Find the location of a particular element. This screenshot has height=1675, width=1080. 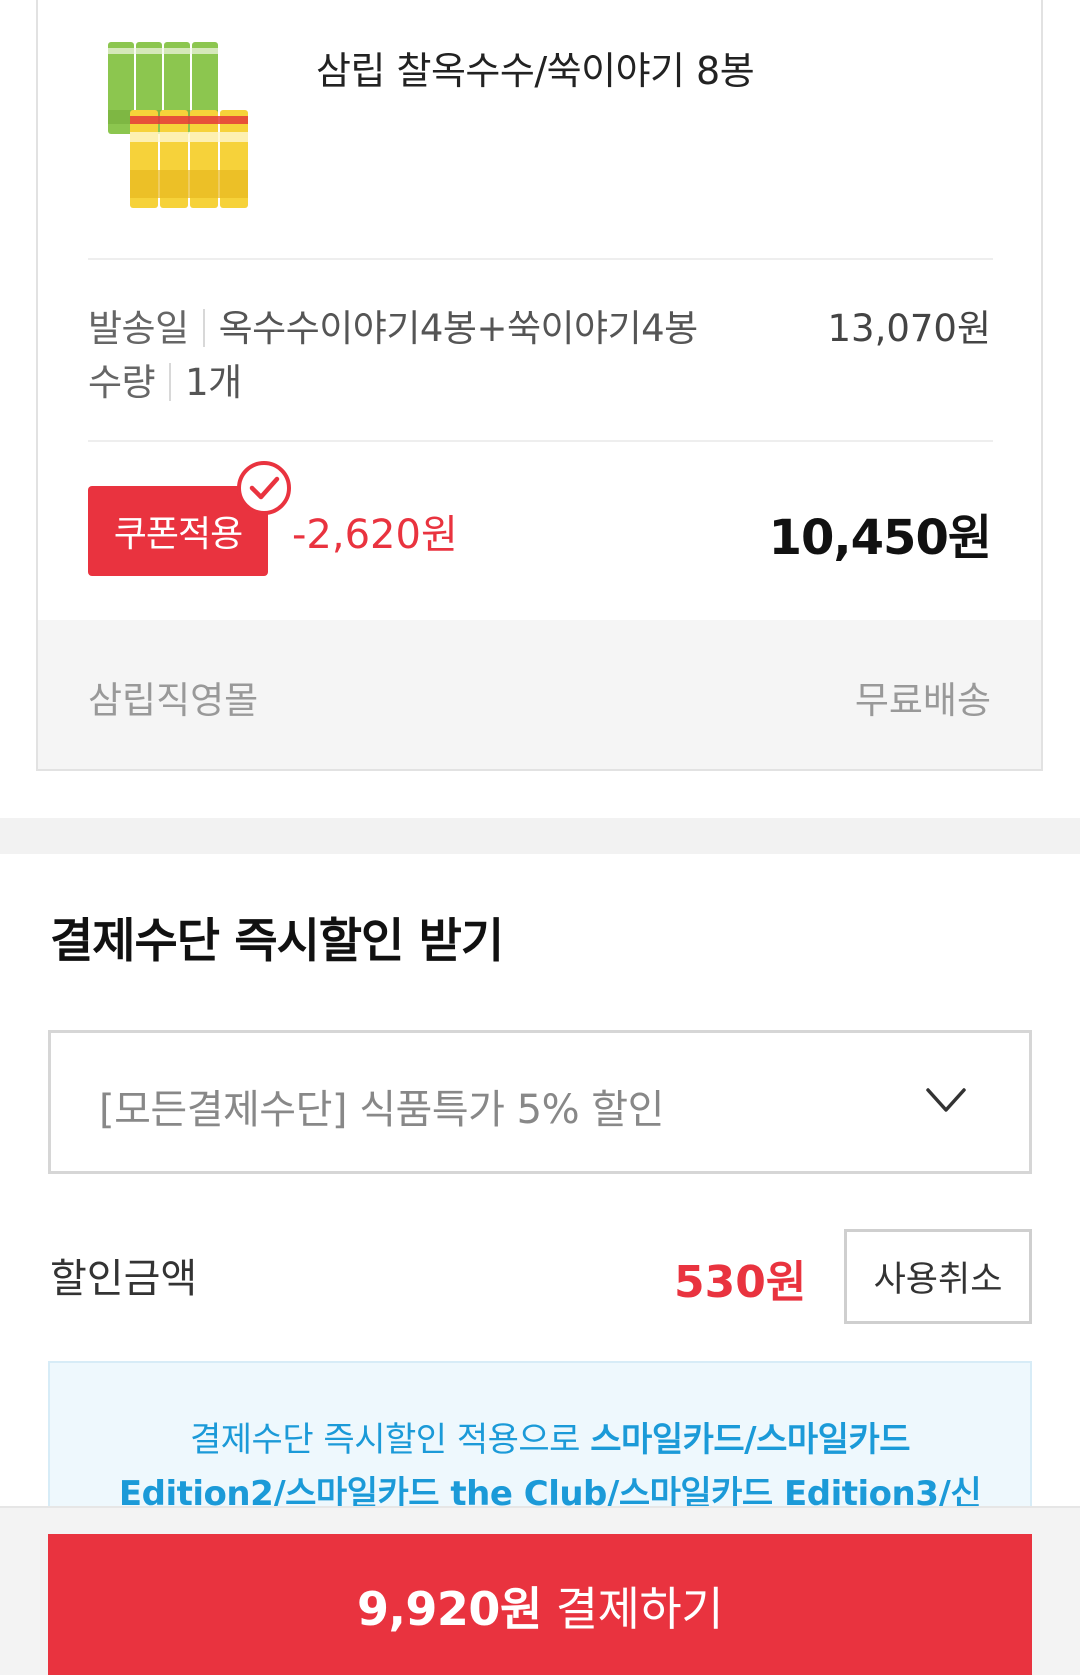

option-value: 옥수수이야기4봉+쑥이야기4봉 is located at coordinates (458, 328).